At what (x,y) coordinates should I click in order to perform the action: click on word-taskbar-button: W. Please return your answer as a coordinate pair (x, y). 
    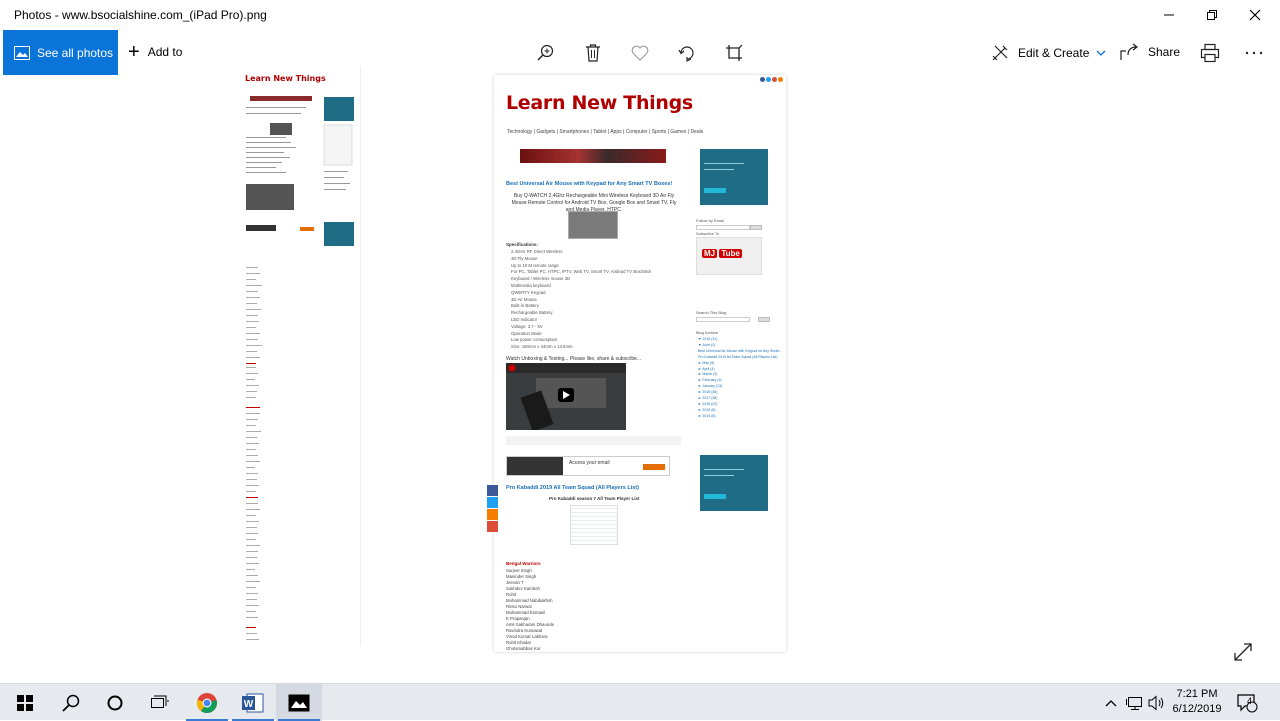
    Looking at the image, I should click on (253, 702).